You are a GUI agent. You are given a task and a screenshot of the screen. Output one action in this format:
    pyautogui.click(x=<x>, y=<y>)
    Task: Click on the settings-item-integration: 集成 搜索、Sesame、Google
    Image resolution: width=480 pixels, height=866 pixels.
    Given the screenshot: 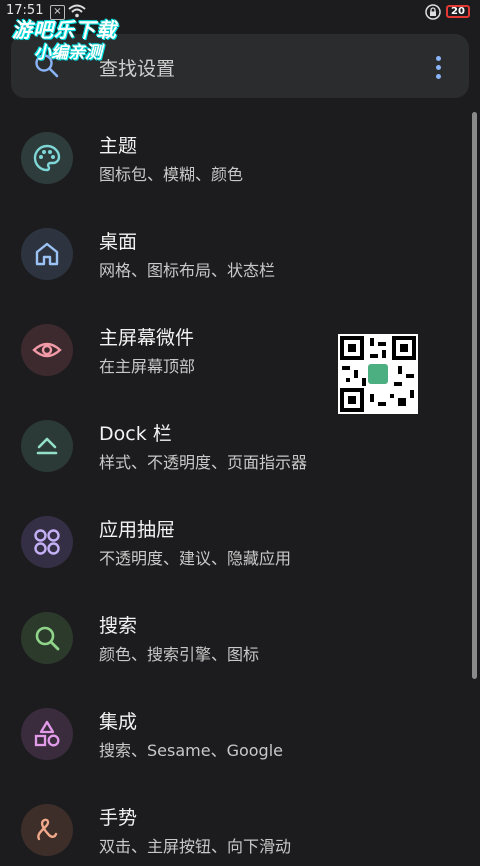 What is the action you would take?
    pyautogui.click(x=235, y=722)
    